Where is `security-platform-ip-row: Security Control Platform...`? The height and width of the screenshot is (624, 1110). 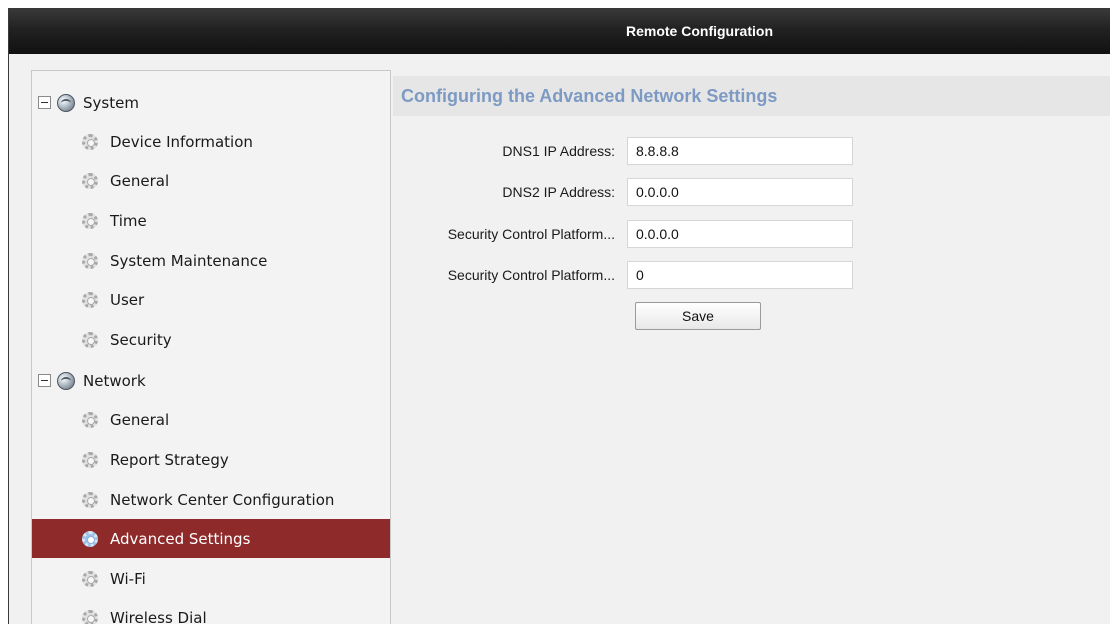 security-platform-ip-row: Security Control Platform... is located at coordinates (628, 234).